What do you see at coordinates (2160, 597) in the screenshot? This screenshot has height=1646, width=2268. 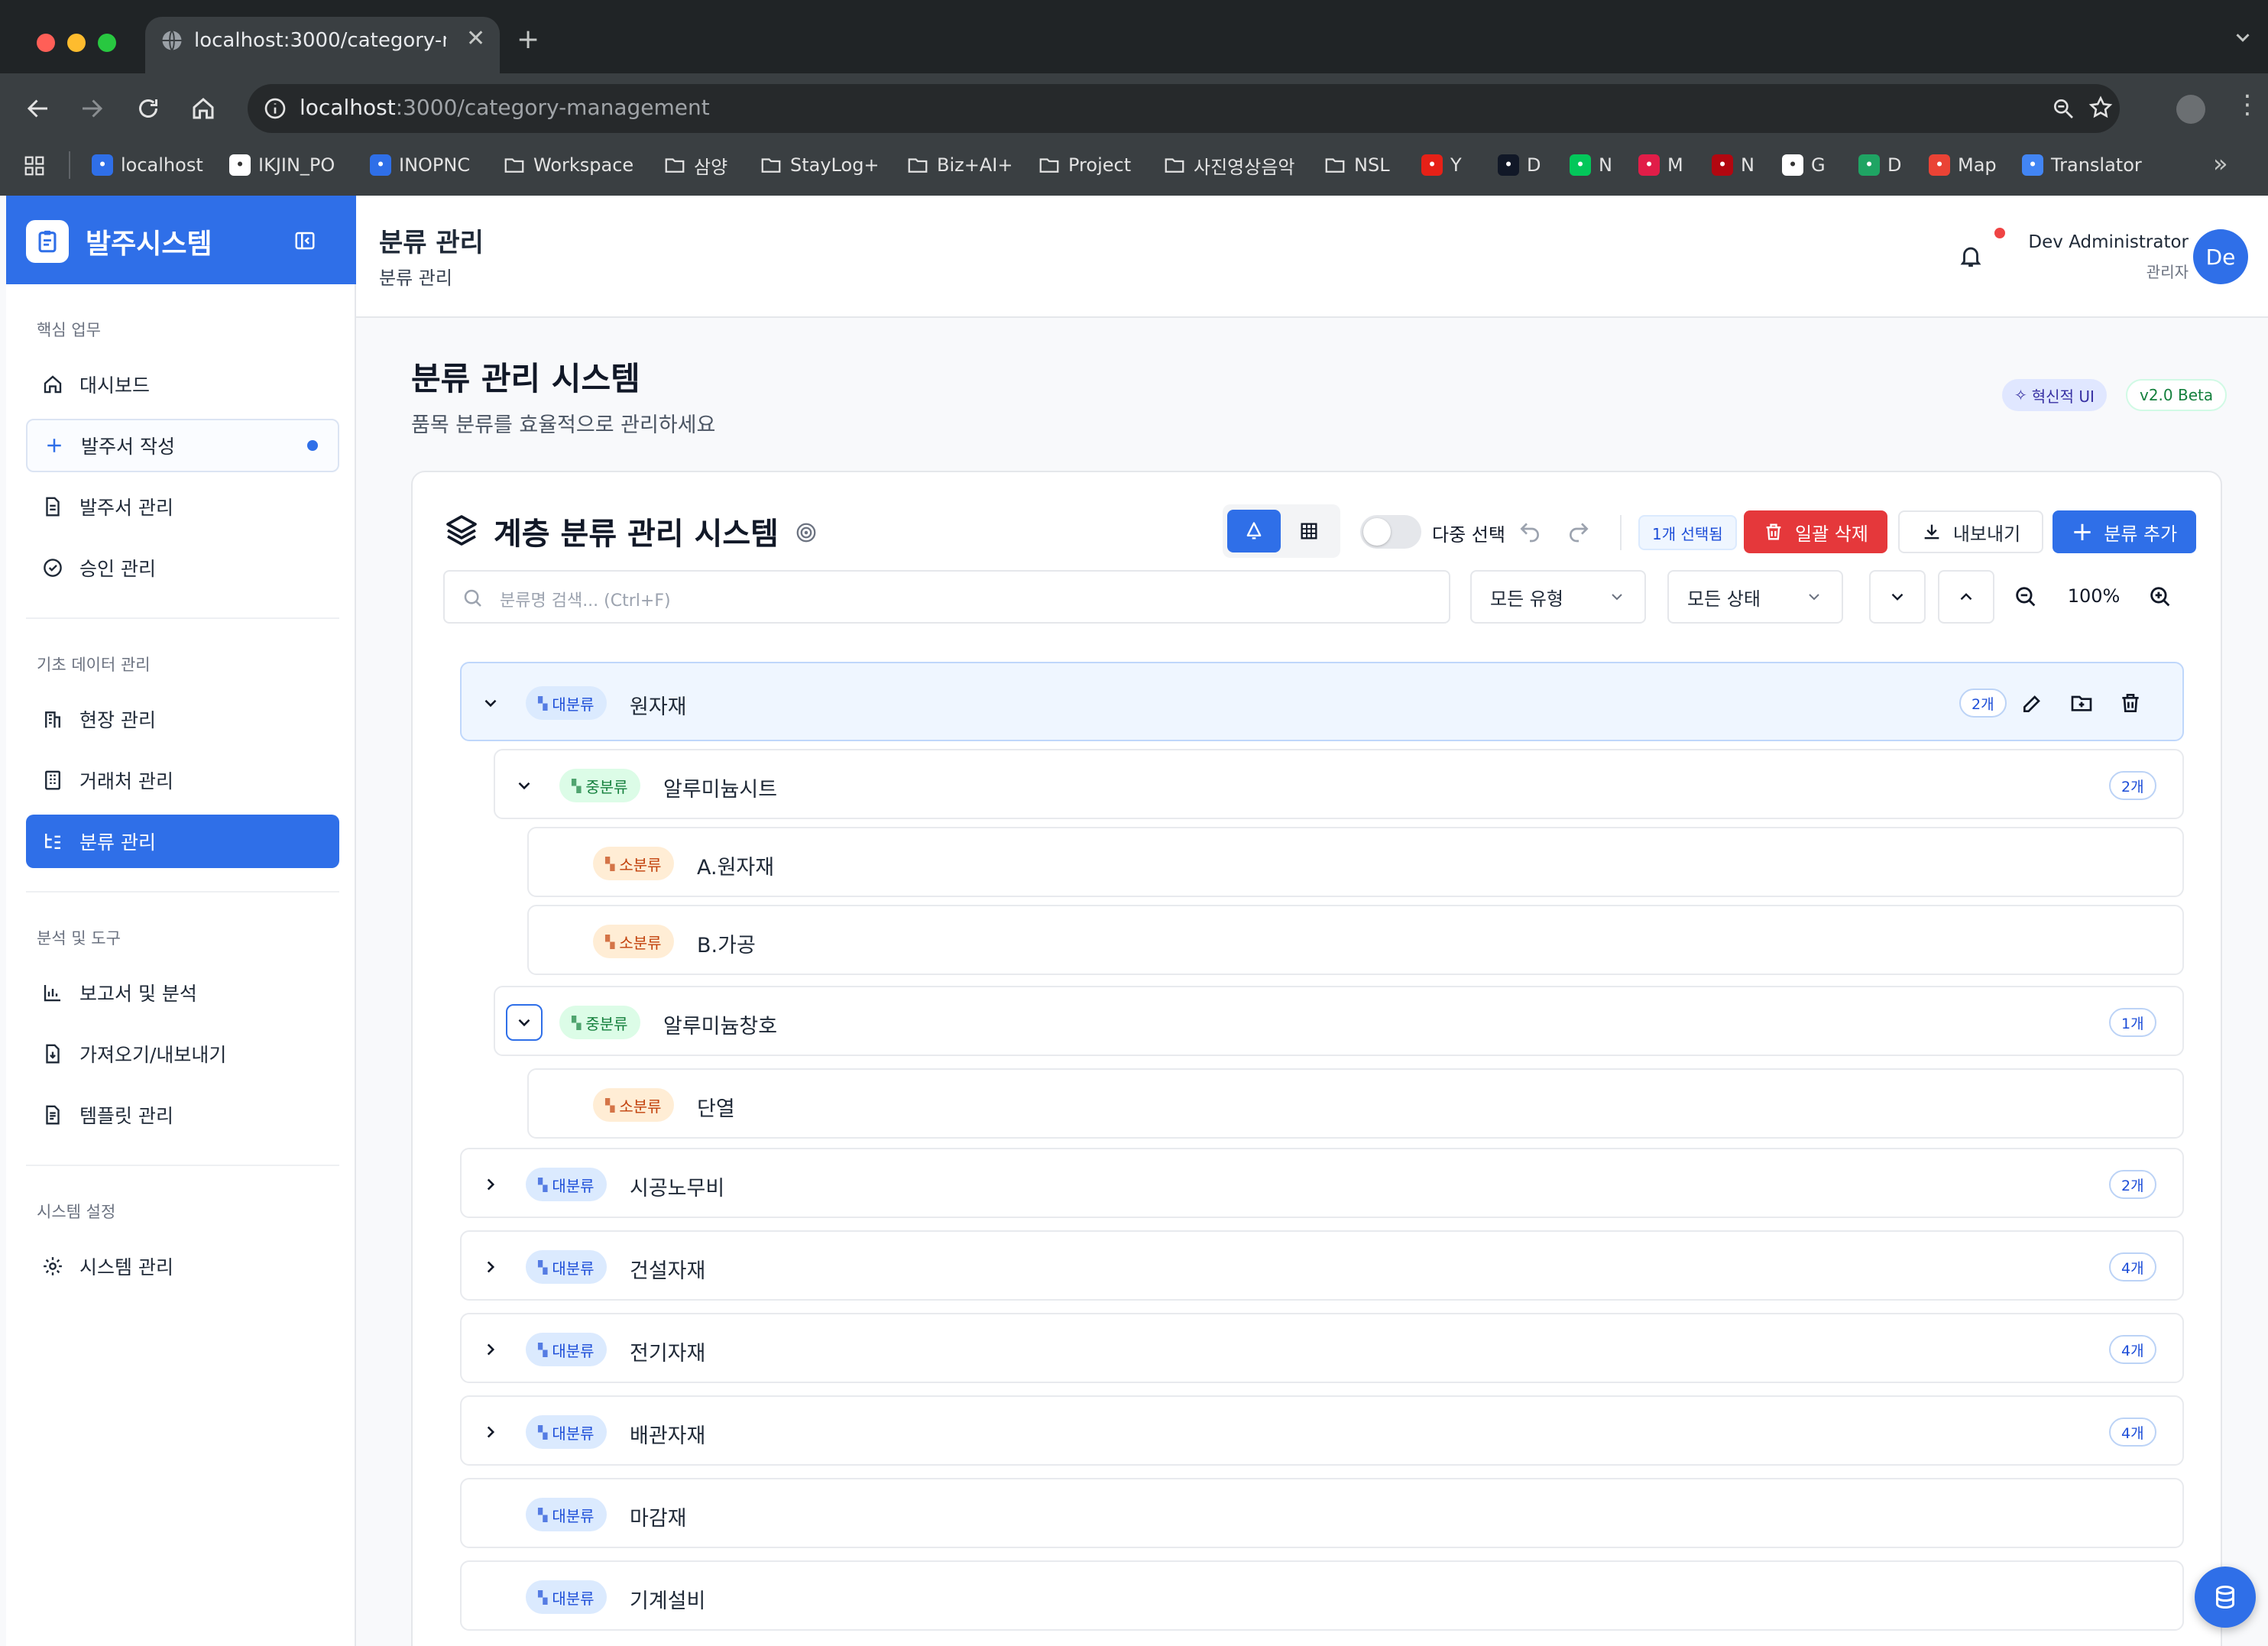 I see `zoom-in-icon` at bounding box center [2160, 597].